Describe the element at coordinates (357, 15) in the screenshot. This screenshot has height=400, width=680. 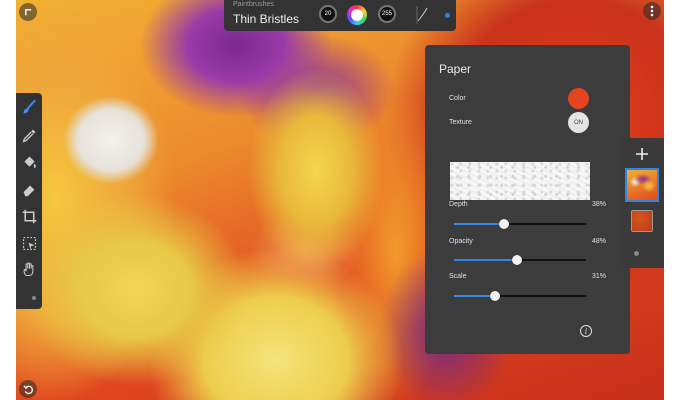
I see `color-wheel-button` at that location.